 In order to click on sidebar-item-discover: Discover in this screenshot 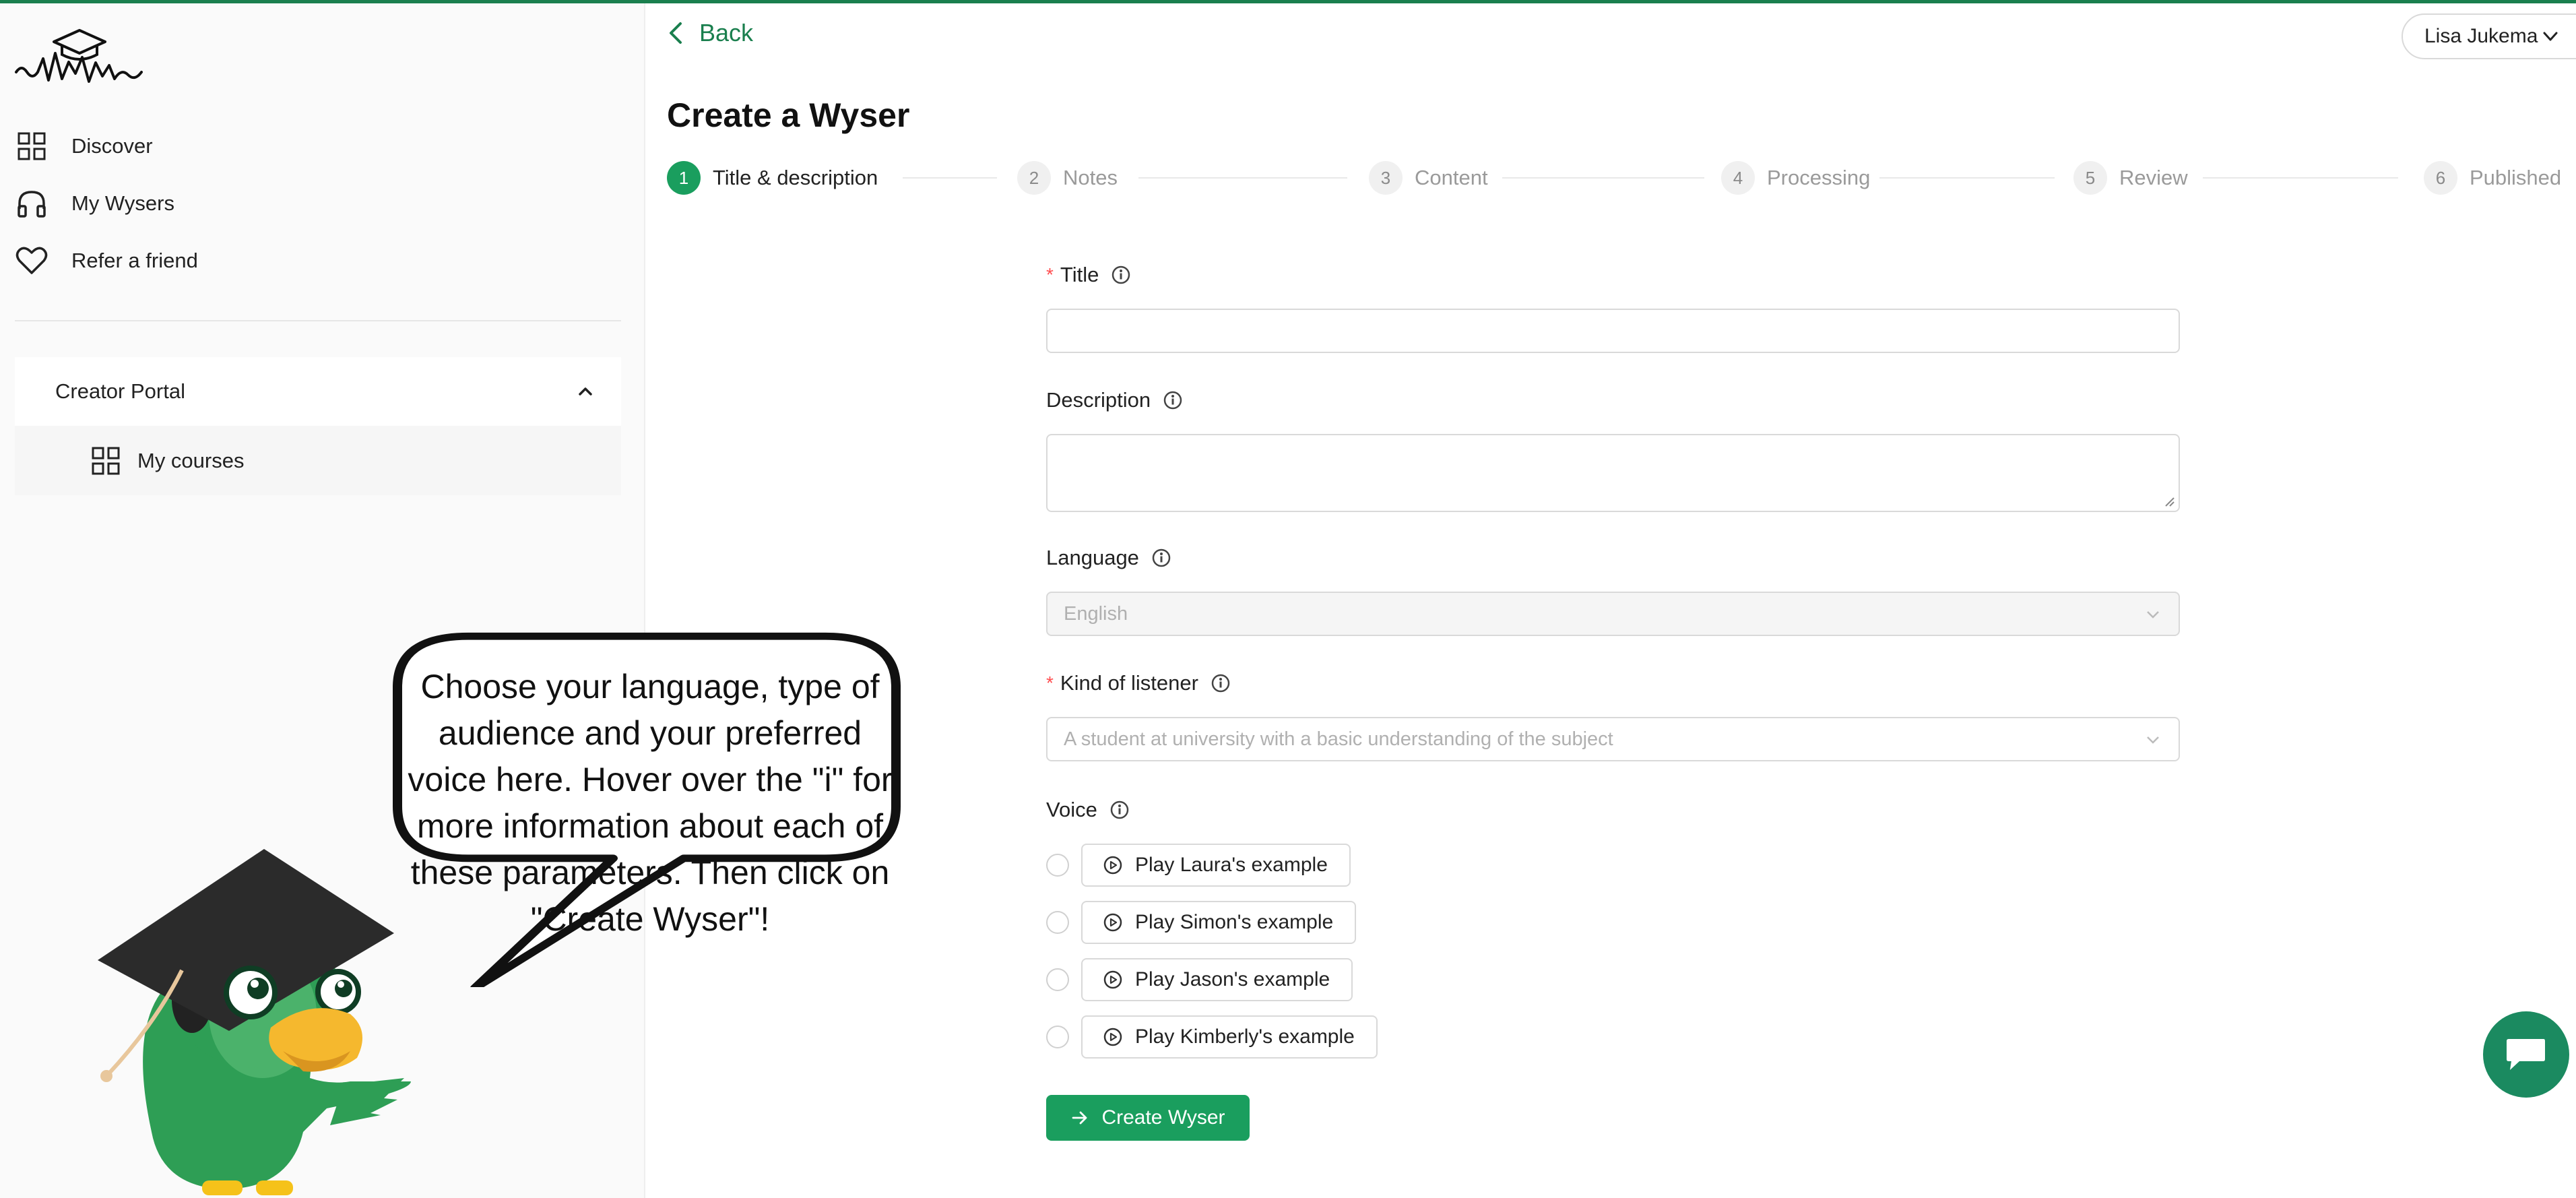, I will do `click(84, 146)`.